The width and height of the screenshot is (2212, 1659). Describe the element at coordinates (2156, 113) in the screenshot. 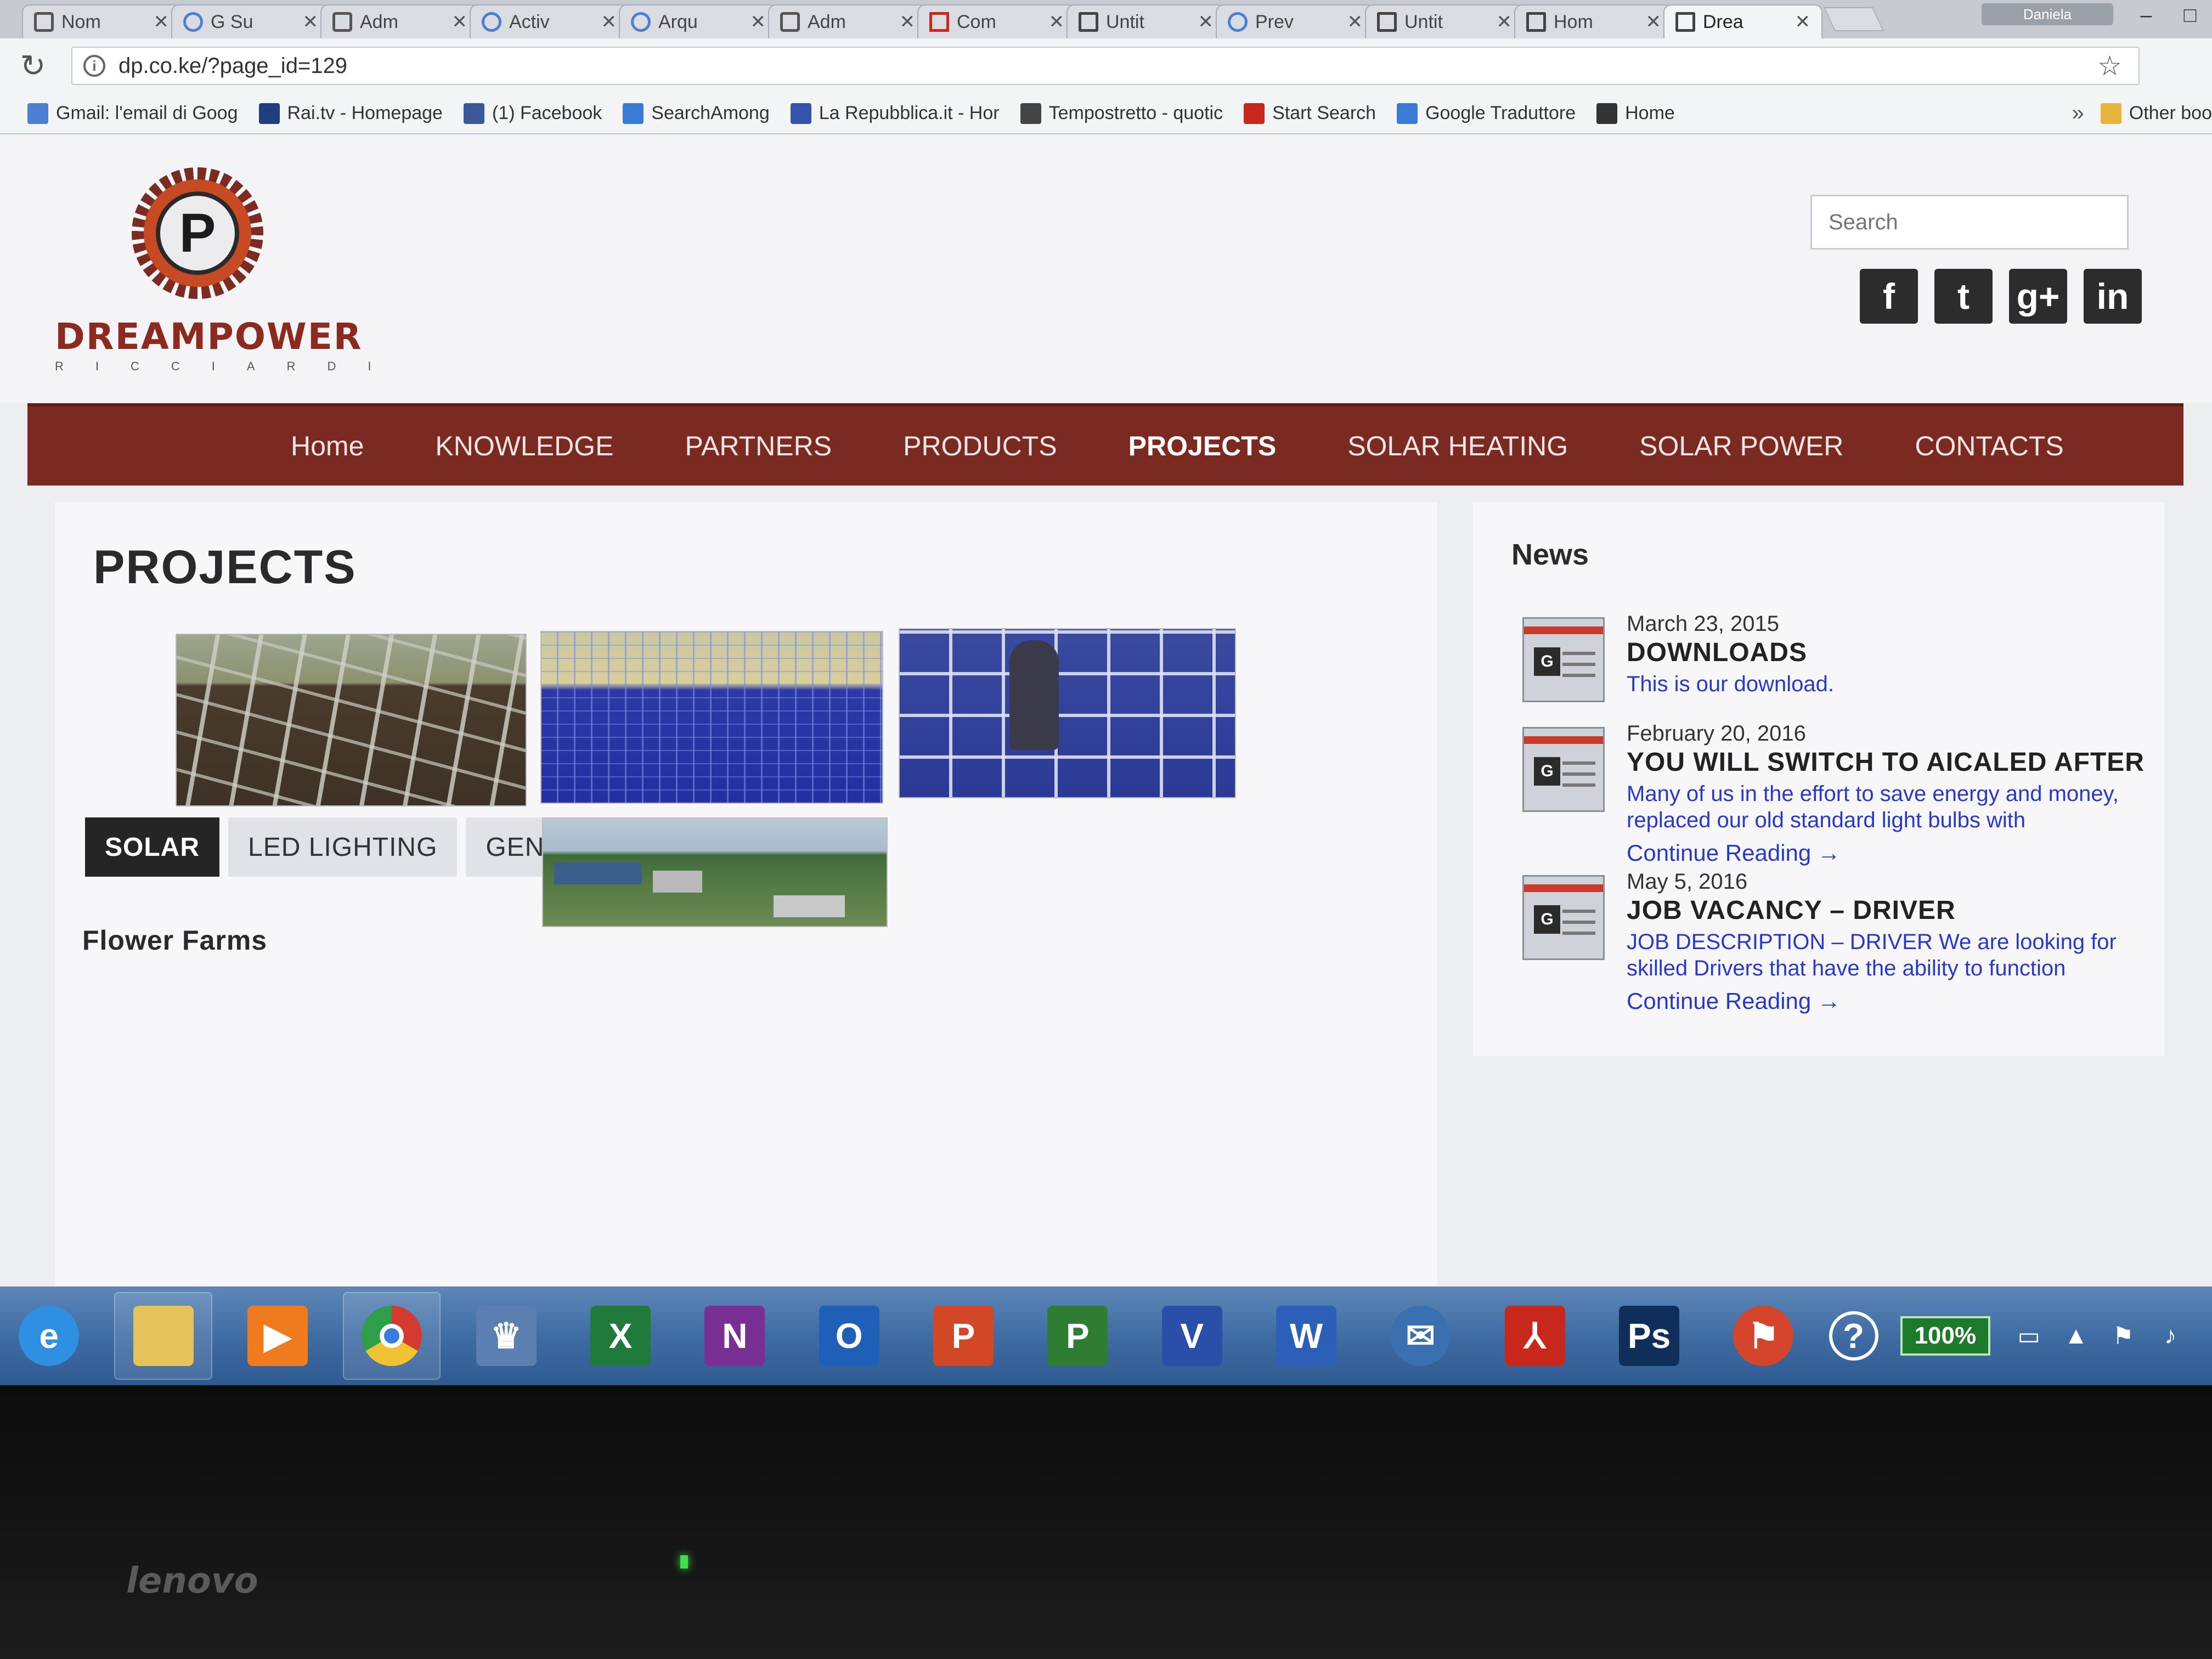

I see `other-bookmarks-folder: Other boo` at that location.